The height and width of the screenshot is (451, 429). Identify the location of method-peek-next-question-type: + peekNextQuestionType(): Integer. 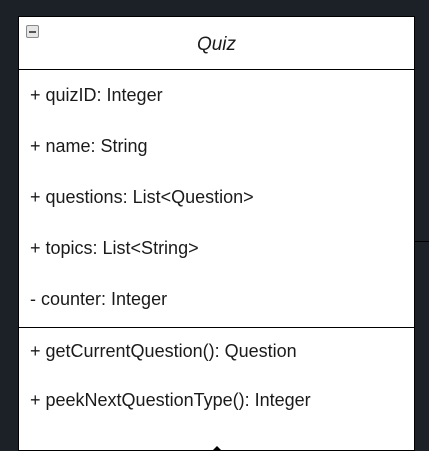
(216, 412).